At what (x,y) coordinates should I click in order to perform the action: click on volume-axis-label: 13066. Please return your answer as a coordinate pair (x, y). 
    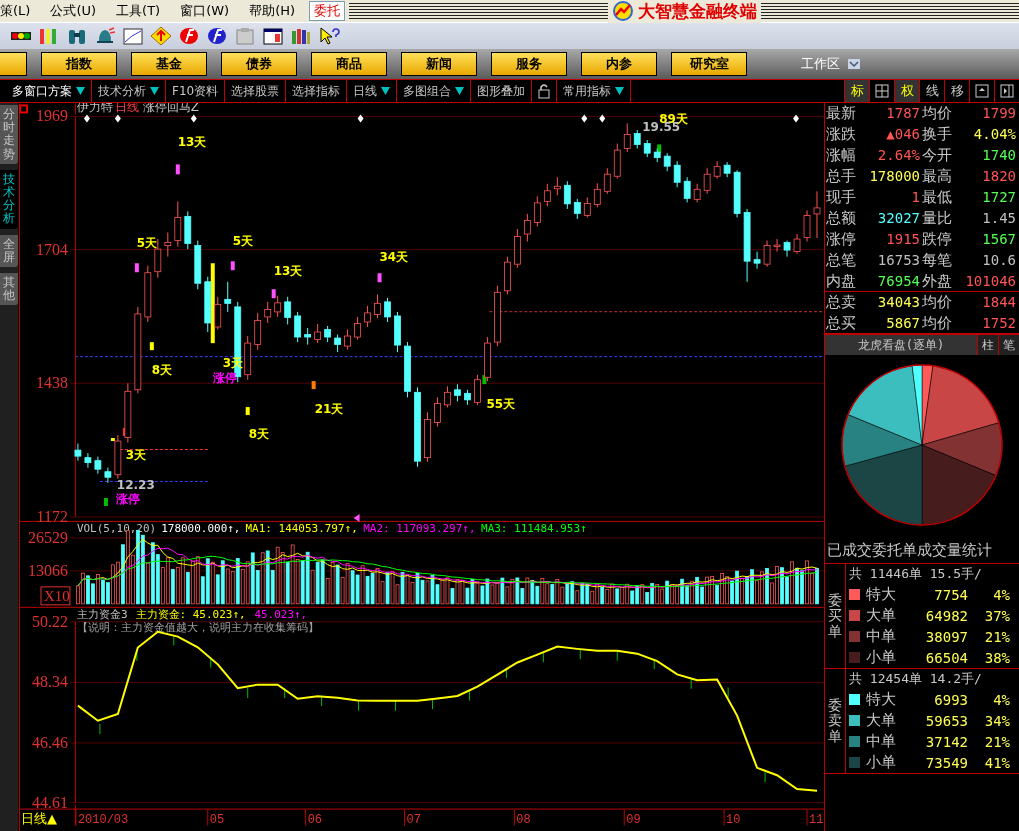
    Looking at the image, I should click on (48, 570).